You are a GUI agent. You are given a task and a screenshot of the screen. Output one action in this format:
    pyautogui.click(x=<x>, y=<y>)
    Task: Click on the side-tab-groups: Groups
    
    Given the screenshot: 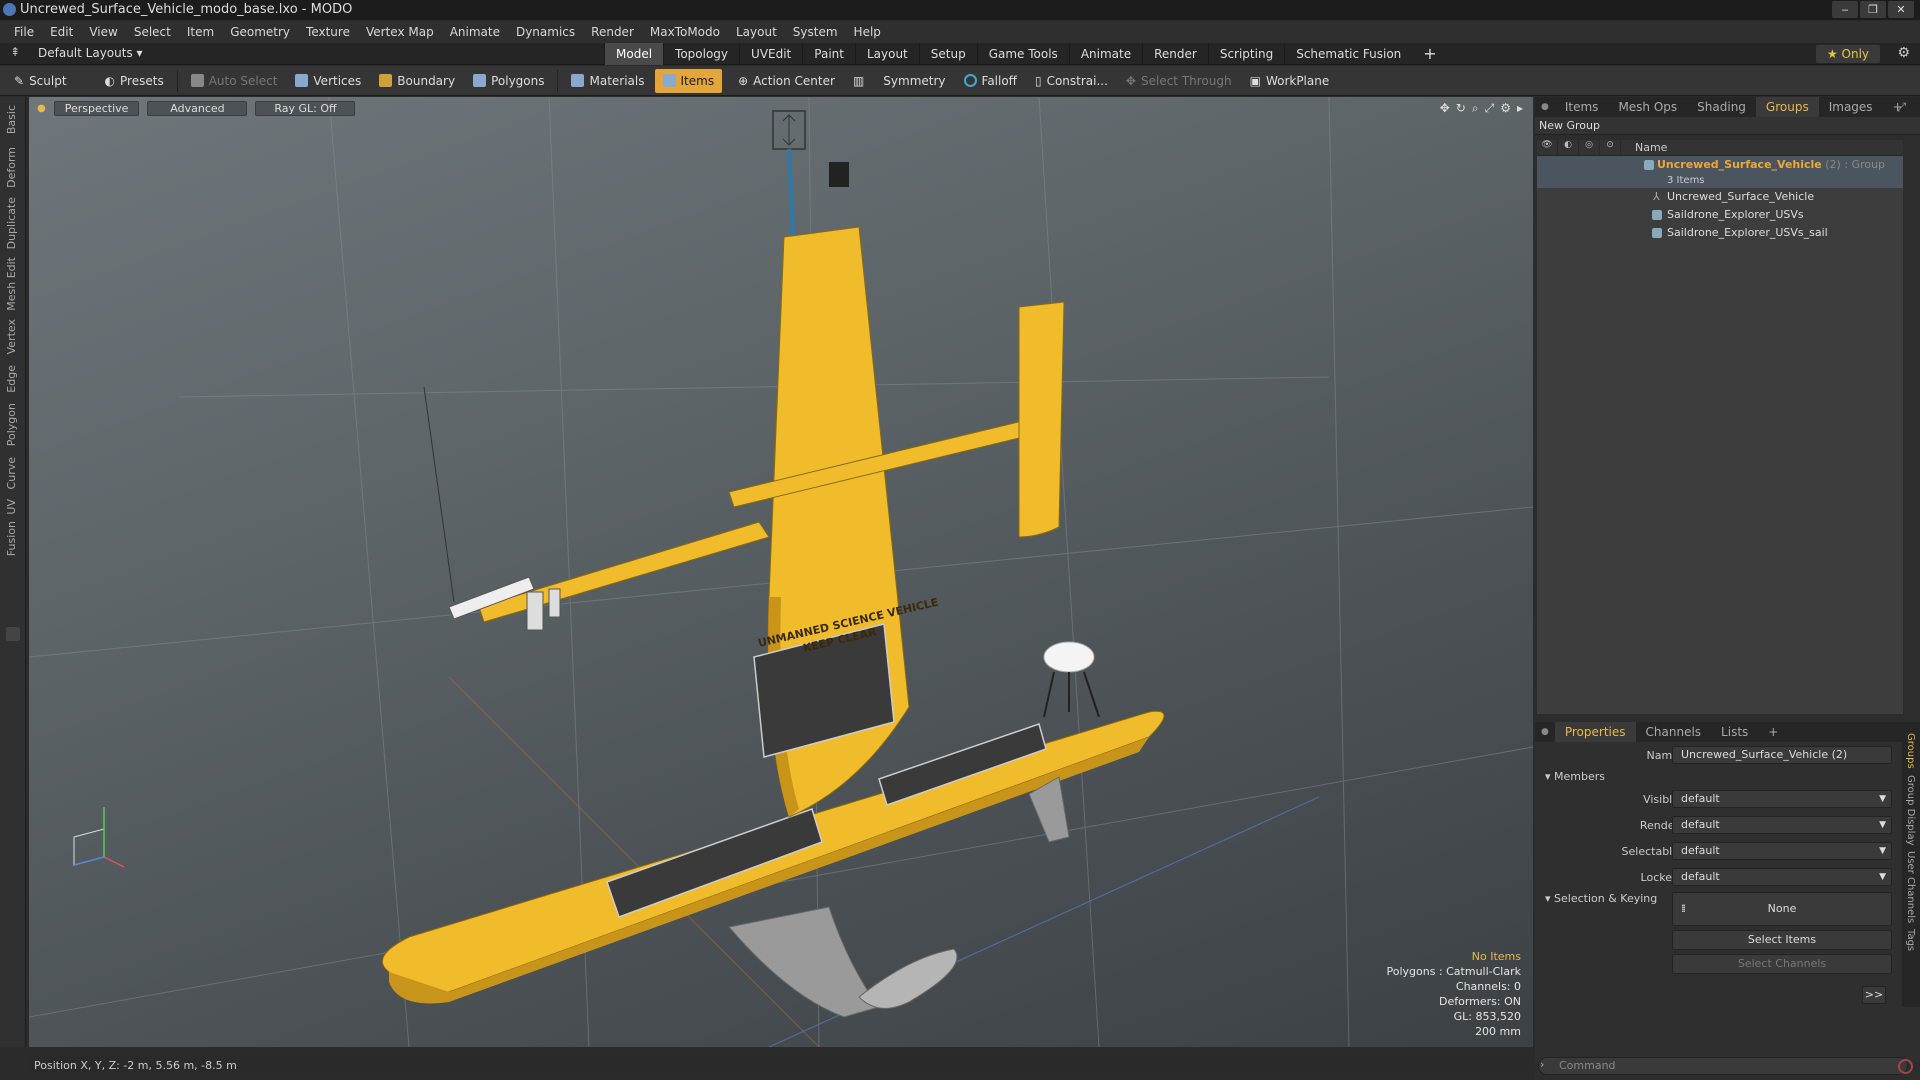 What is the action you would take?
    pyautogui.click(x=1910, y=751)
    